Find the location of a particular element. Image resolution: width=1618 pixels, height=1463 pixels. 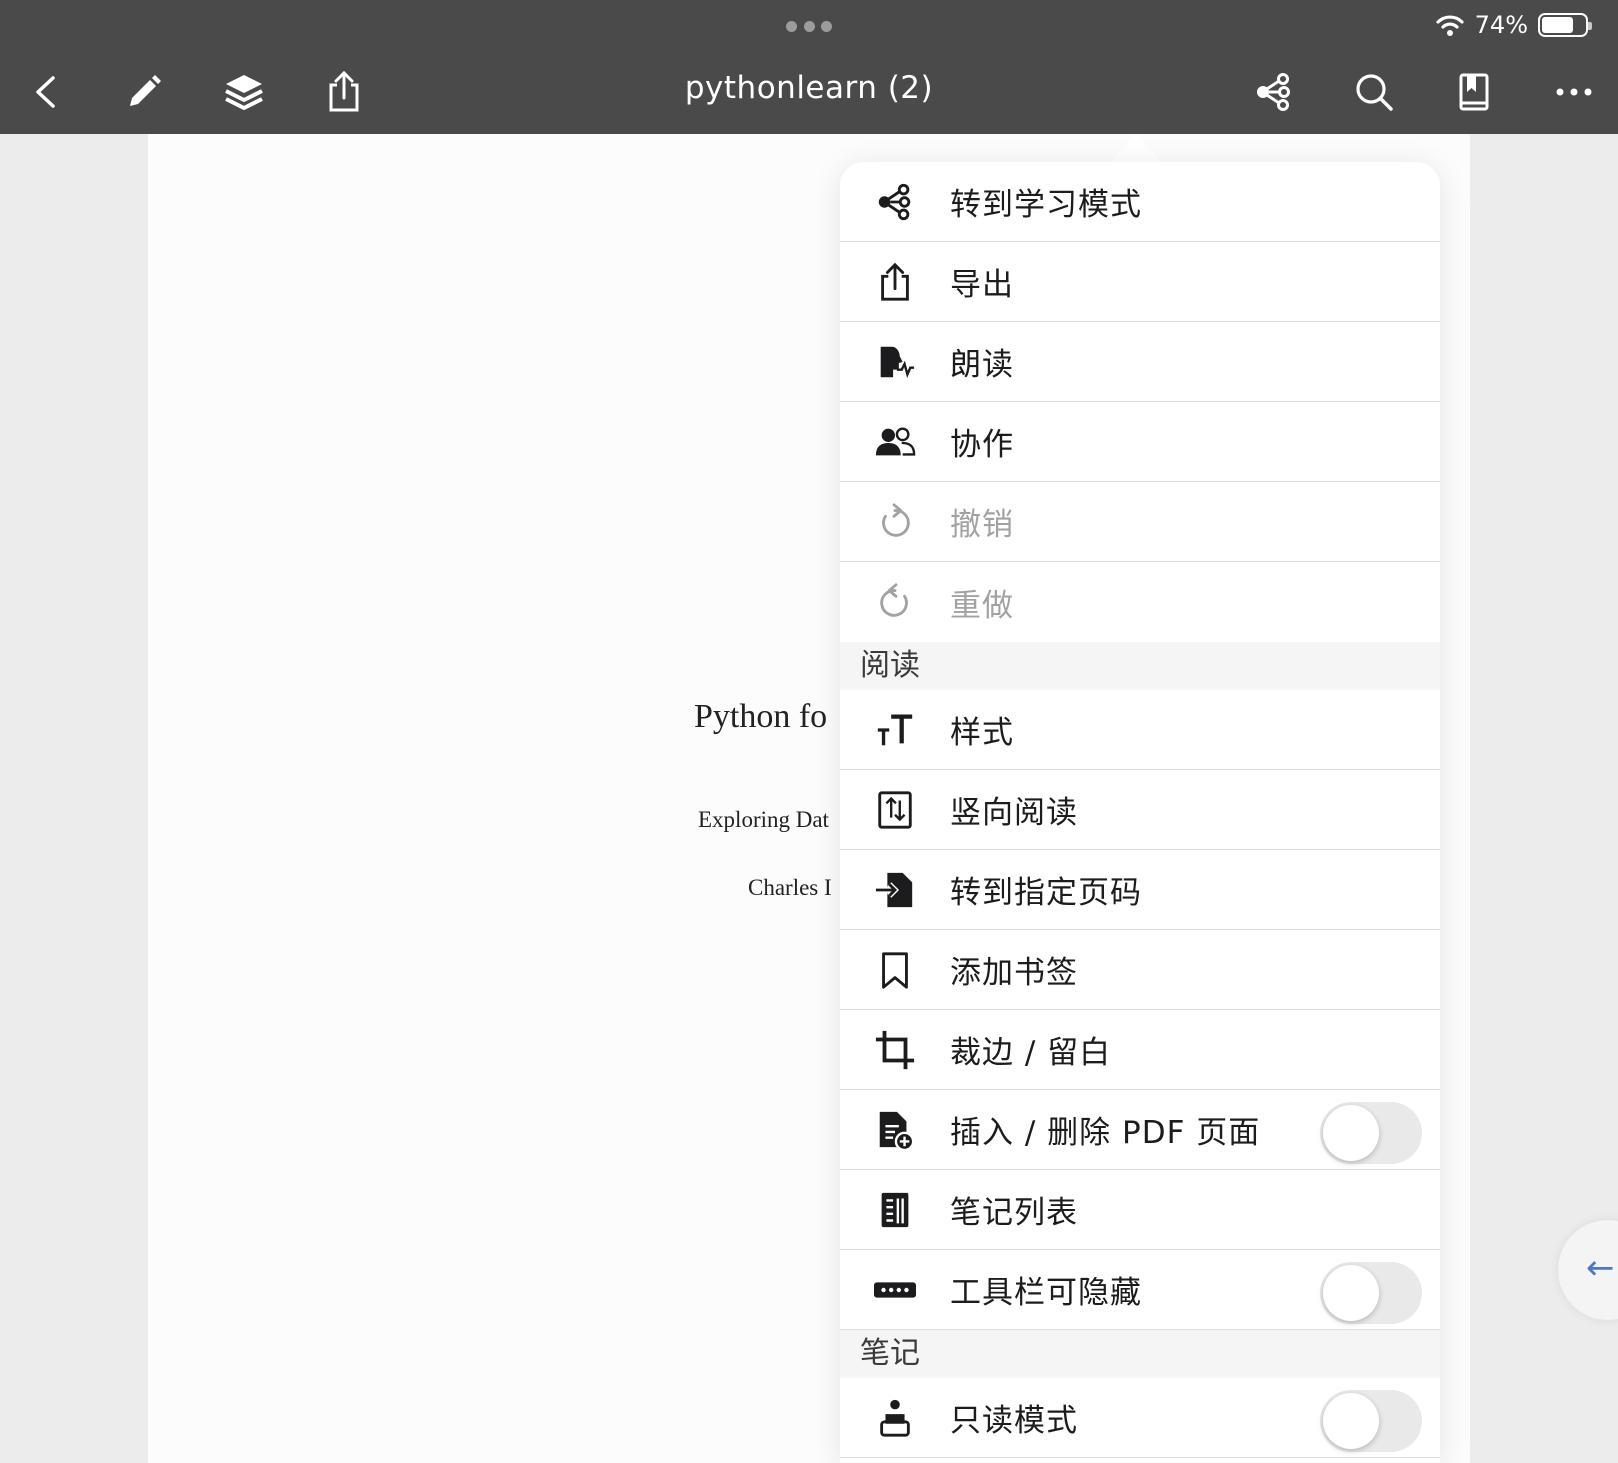

learning-mode-button is located at coordinates (1274, 92).